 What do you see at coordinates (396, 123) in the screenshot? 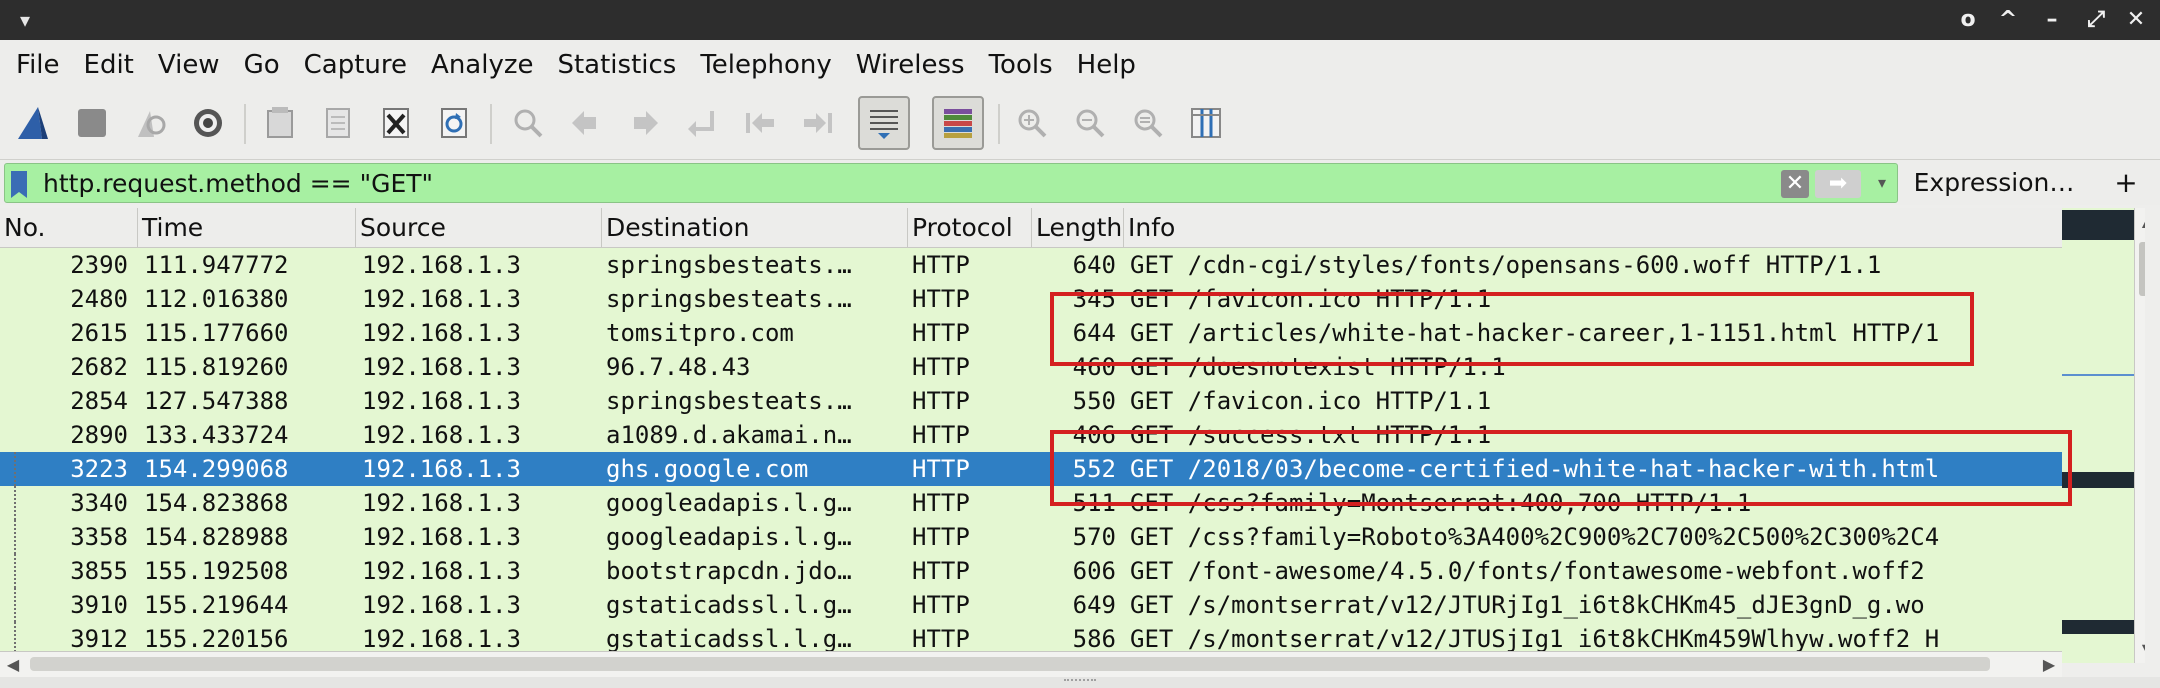
I see `close-file-icon` at bounding box center [396, 123].